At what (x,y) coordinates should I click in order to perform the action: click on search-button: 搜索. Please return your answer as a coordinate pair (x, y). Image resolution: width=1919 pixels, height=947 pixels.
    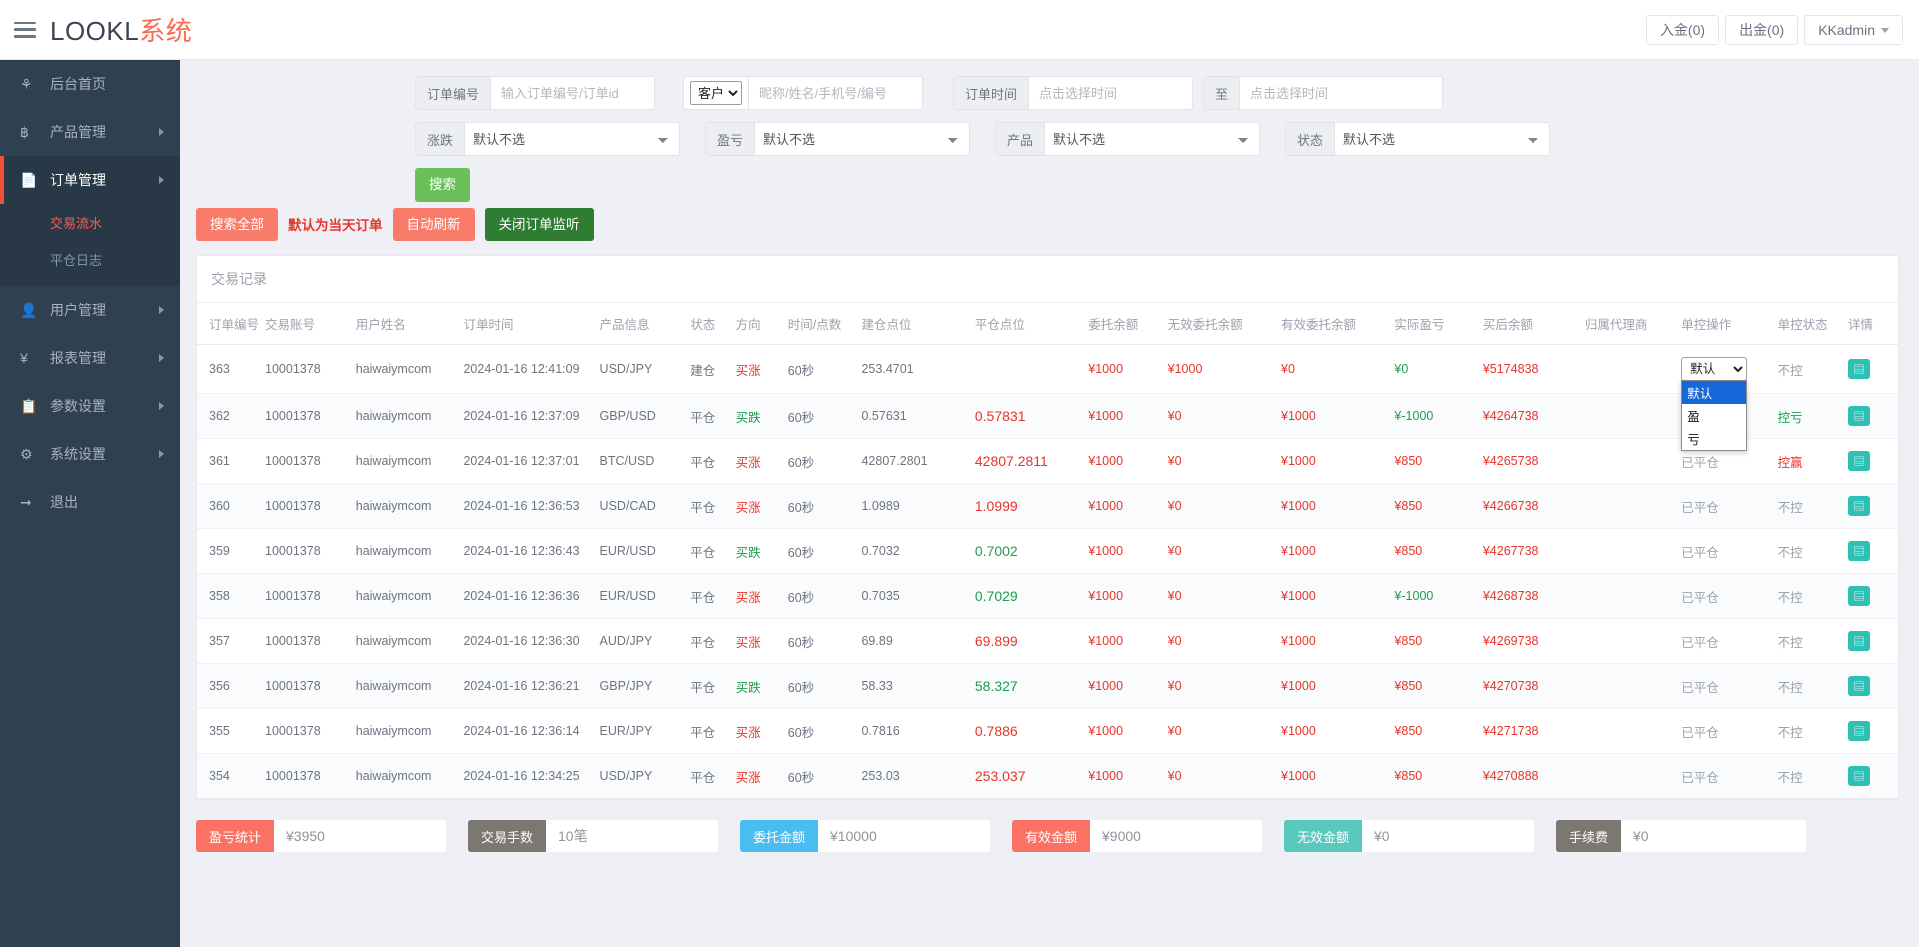
    Looking at the image, I should click on (442, 185).